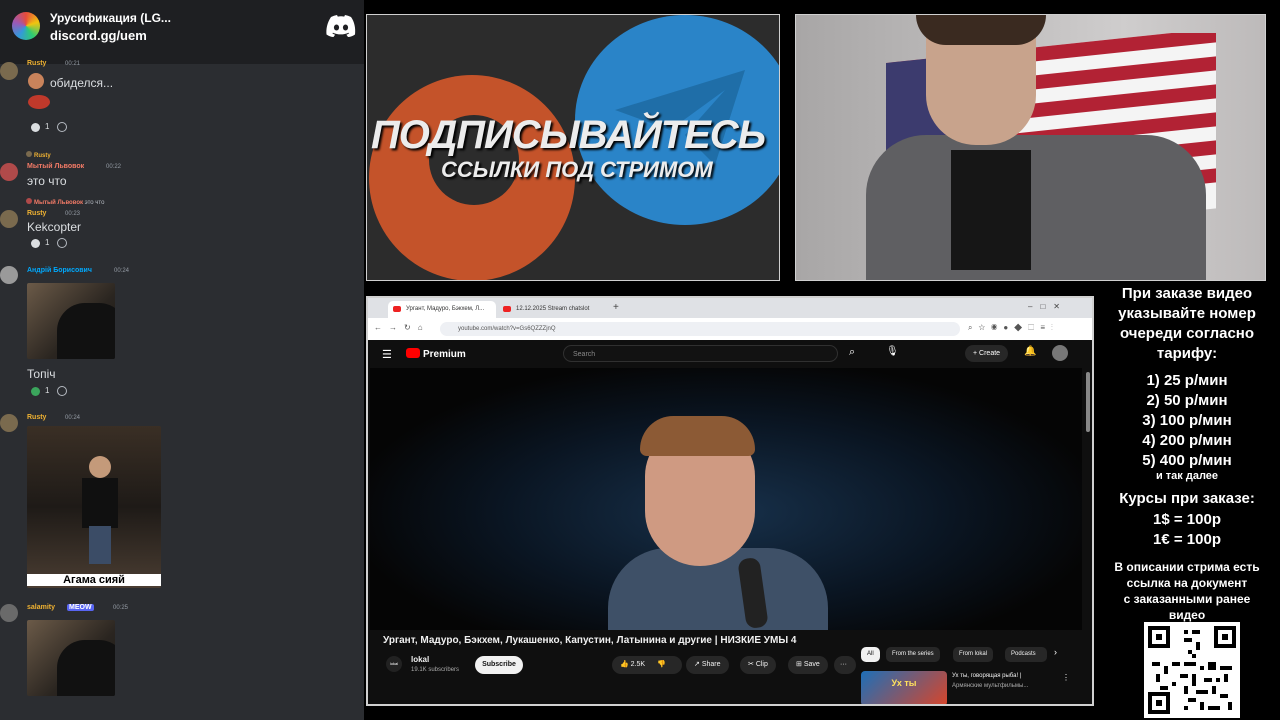 The image size is (1280, 720). Describe the element at coordinates (647, 665) in the screenshot. I see `like-button: 👍 2.5K 👎` at that location.